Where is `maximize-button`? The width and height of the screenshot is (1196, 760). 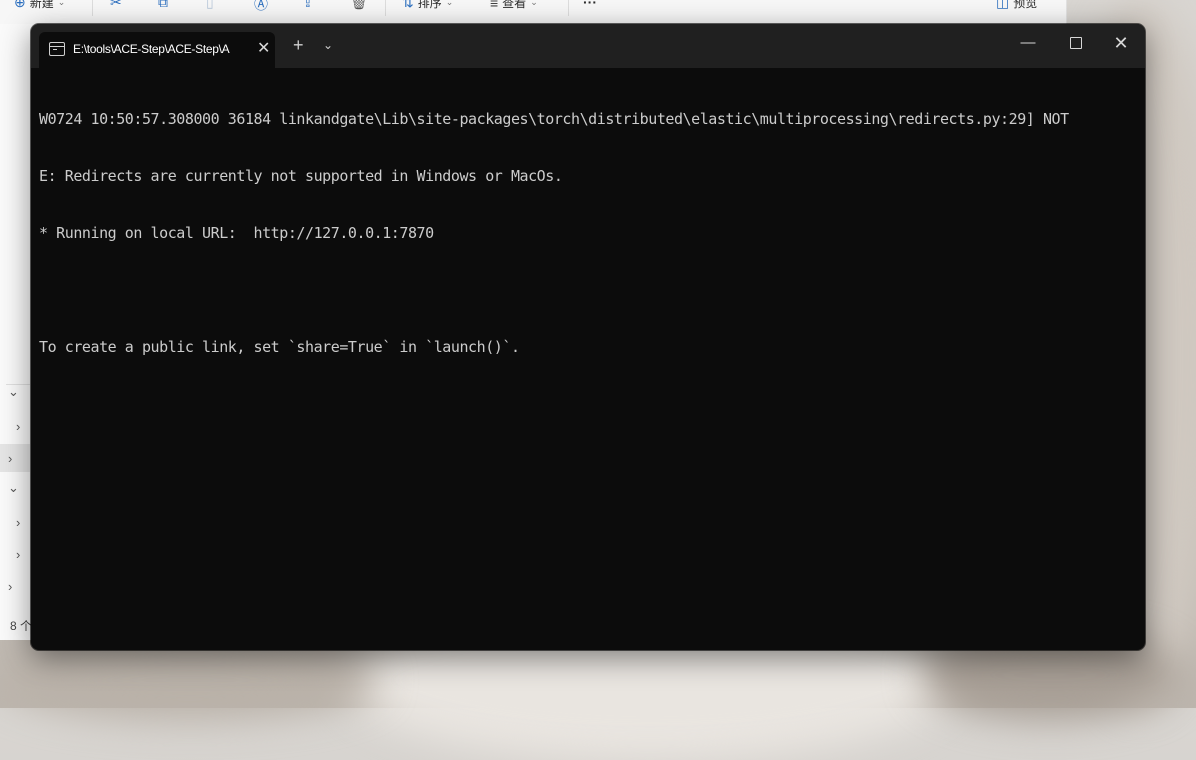 maximize-button is located at coordinates (1076, 43).